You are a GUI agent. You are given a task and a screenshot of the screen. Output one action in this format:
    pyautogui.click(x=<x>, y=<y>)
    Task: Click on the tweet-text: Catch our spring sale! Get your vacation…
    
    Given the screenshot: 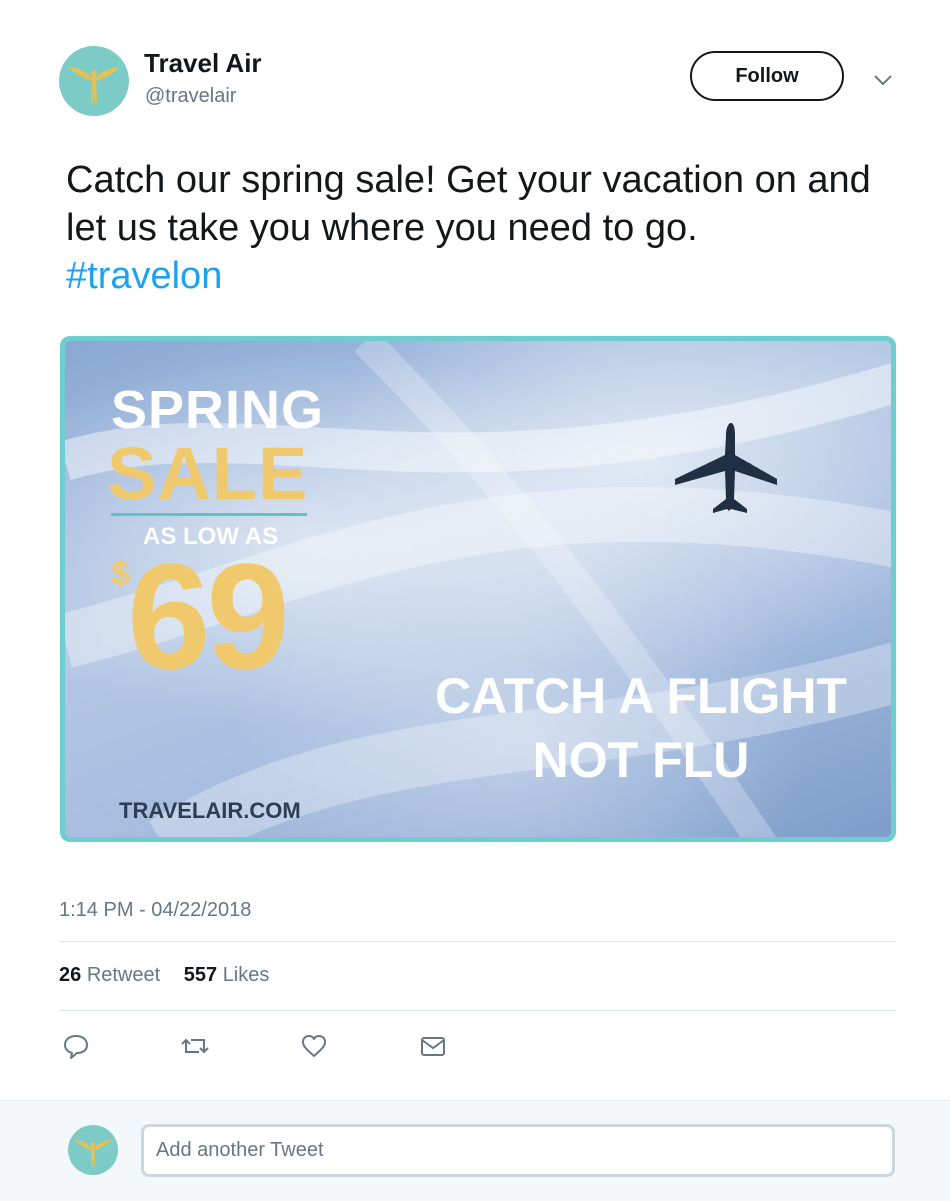 What is the action you would take?
    pyautogui.click(x=486, y=228)
    